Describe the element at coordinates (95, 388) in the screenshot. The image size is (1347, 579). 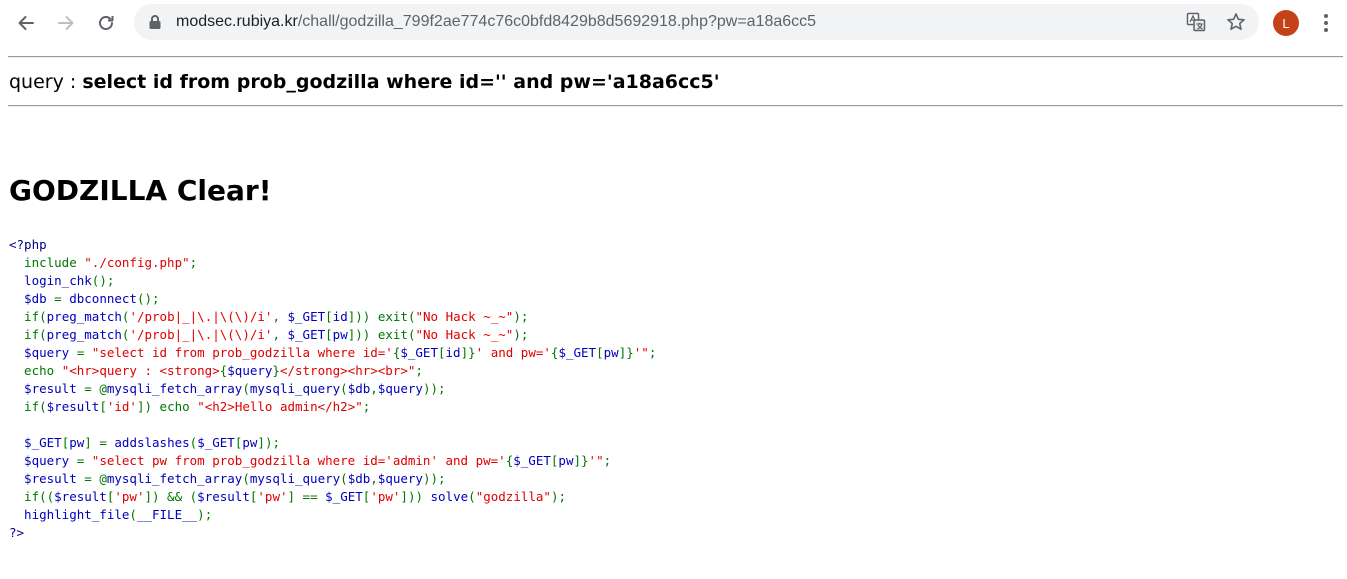
I see `code-token: = @` at that location.